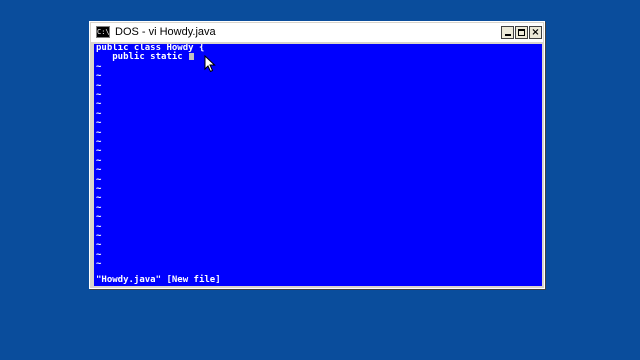 The height and width of the screenshot is (360, 640). What do you see at coordinates (165, 32) in the screenshot?
I see `window-title: DOS - vi Howdy.java` at bounding box center [165, 32].